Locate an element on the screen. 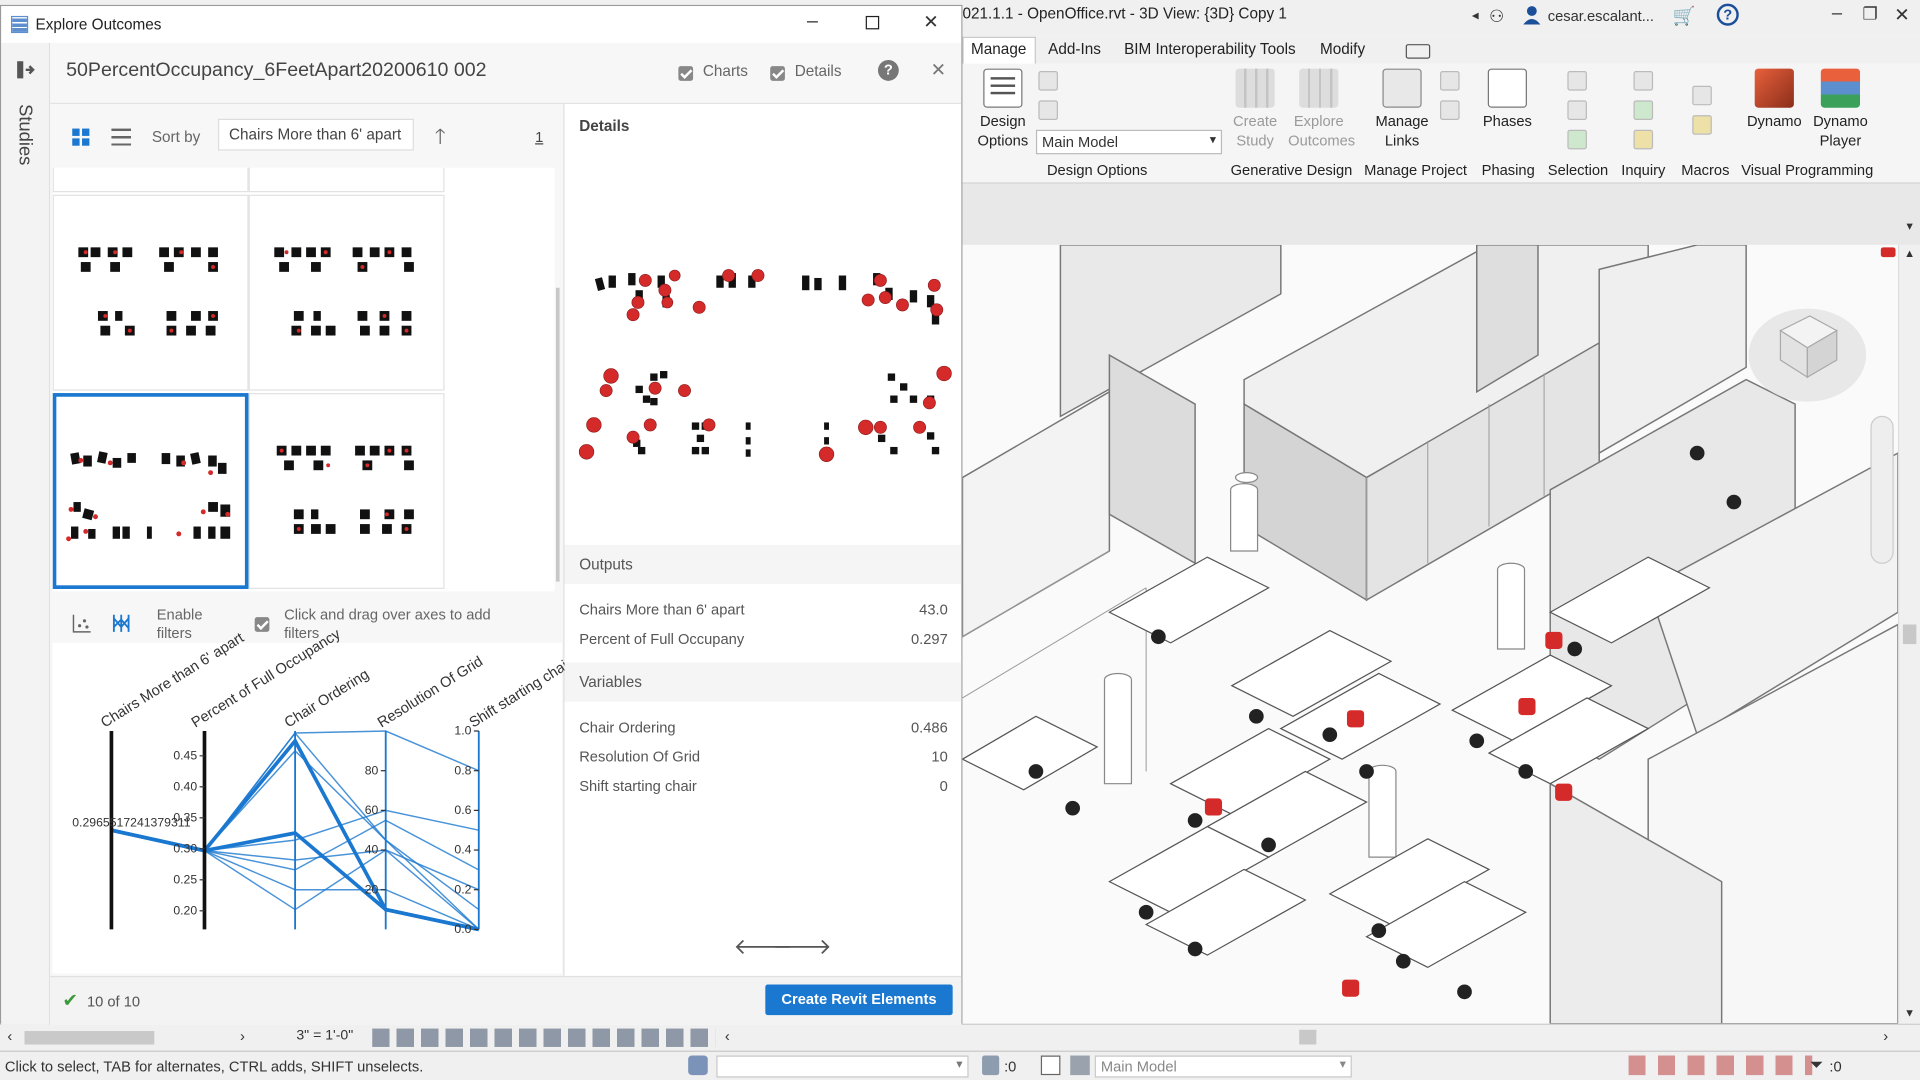  pc-tick-label: 60 is located at coordinates (372, 810).